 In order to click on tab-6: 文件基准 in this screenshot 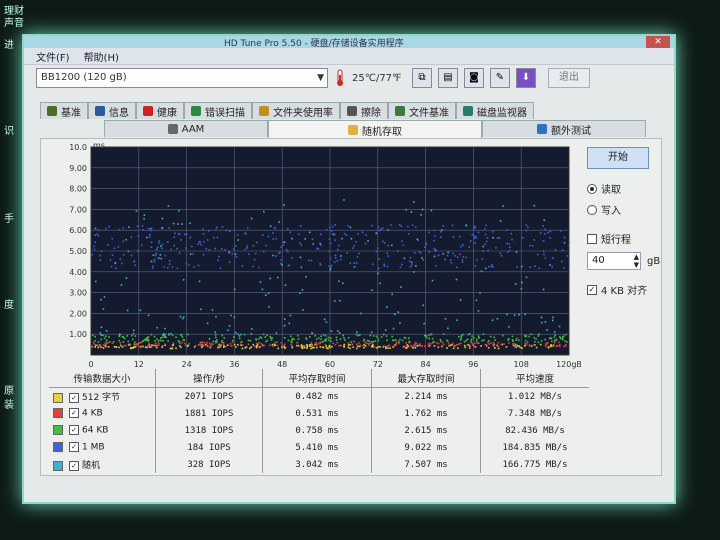, I will do `click(422, 110)`.